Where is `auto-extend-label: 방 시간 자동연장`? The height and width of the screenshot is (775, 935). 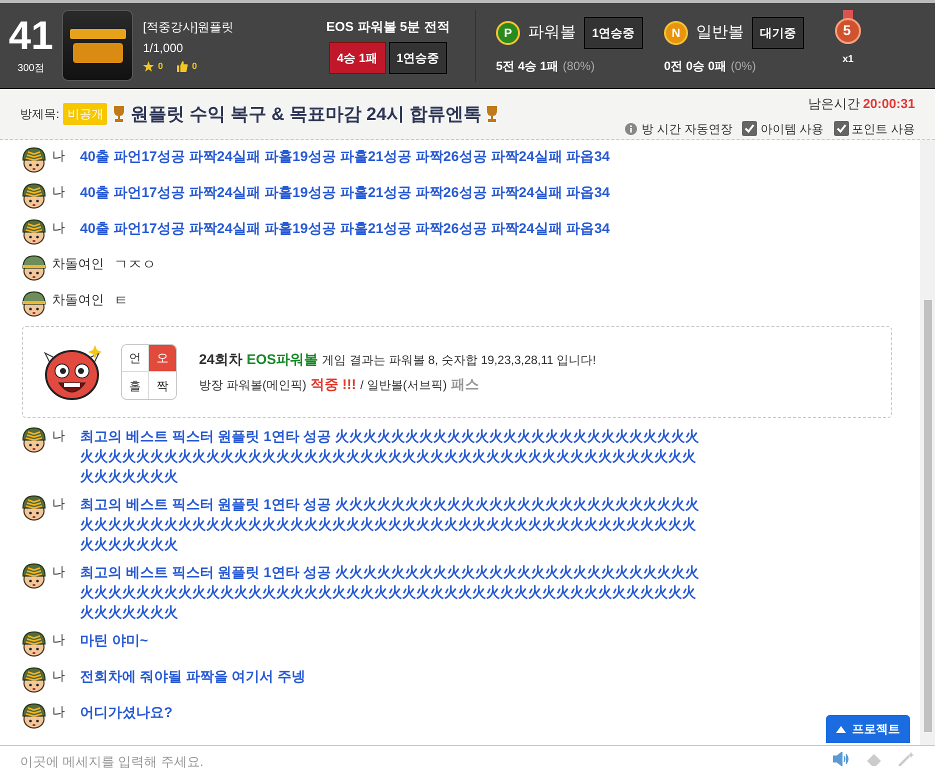 auto-extend-label: 방 시간 자동연장 is located at coordinates (687, 129).